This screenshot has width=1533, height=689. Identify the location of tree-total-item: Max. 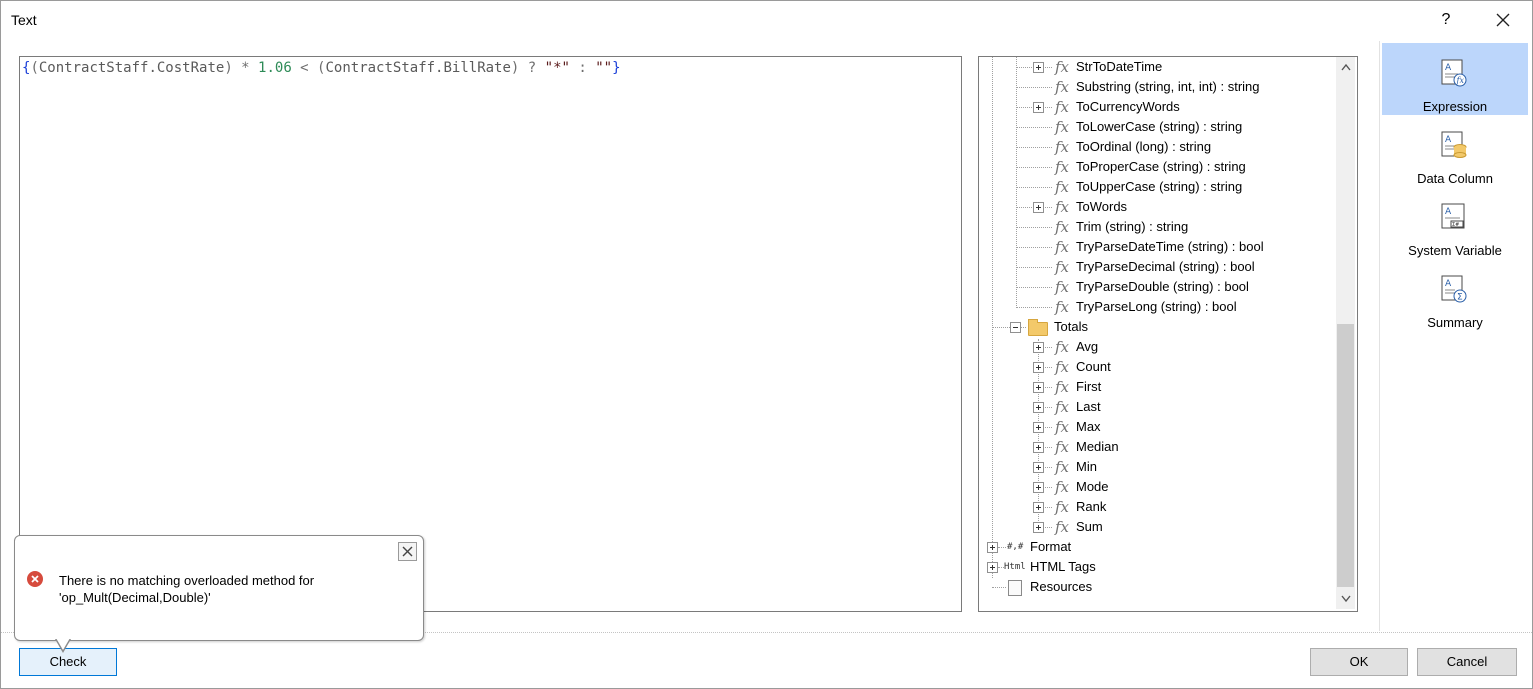
(1088, 427).